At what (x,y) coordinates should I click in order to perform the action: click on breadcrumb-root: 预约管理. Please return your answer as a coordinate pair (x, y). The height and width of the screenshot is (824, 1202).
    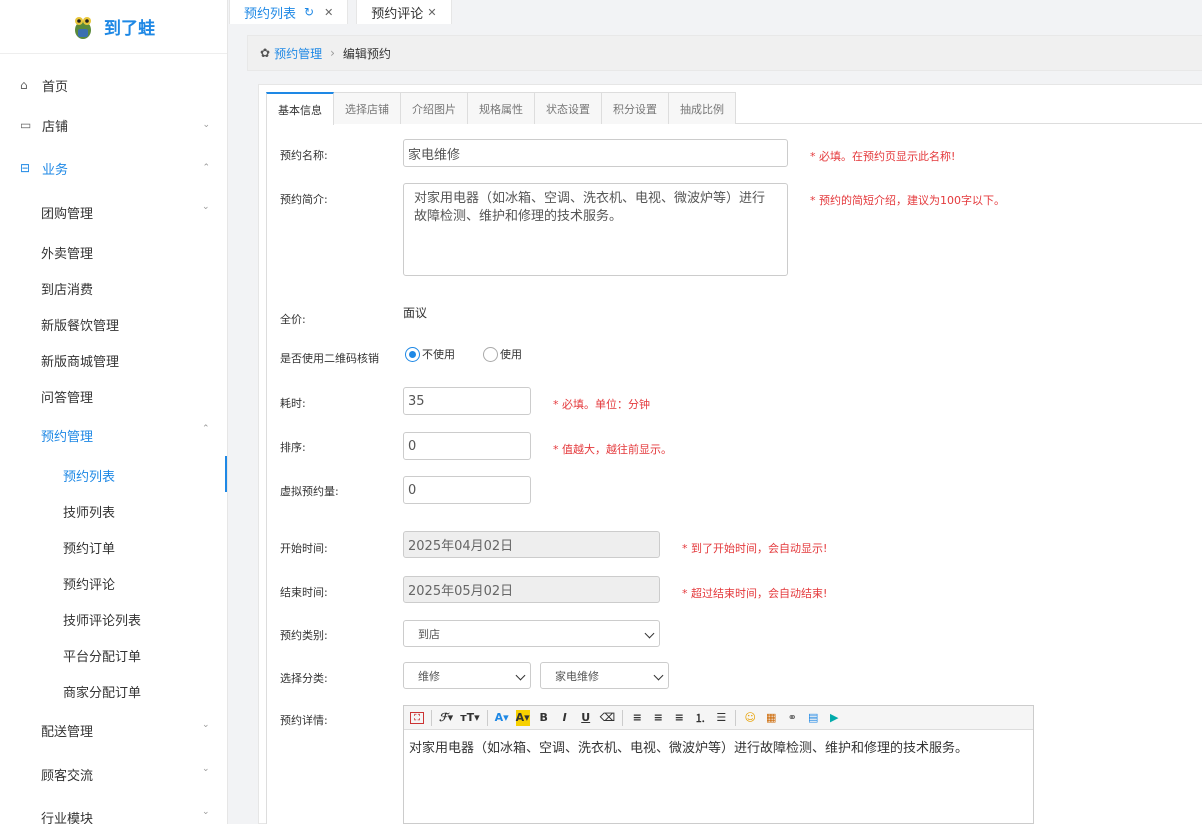
    Looking at the image, I should click on (298, 53).